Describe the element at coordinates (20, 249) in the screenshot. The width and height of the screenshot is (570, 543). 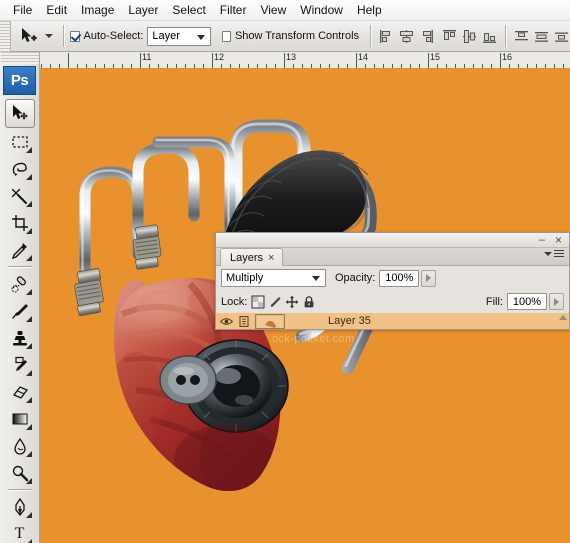
I see `tool-eyedropper` at that location.